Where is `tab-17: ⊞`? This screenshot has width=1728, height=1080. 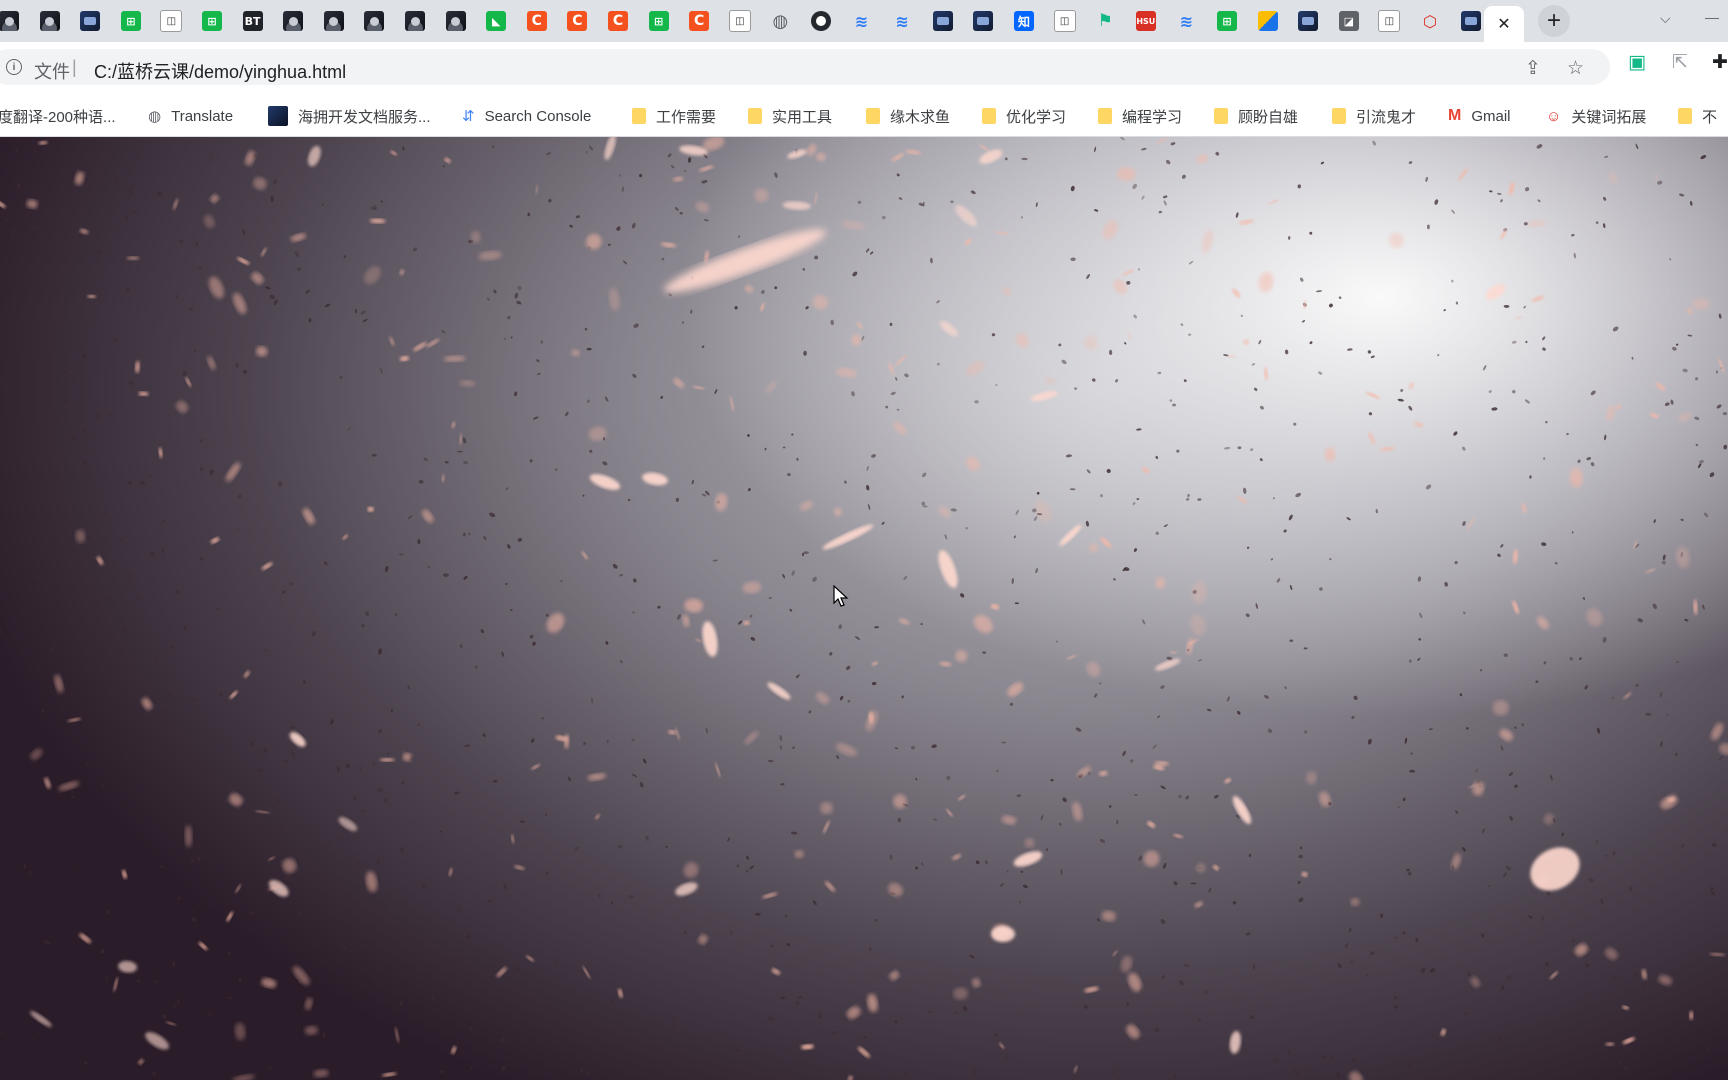 tab-17: ⊞ is located at coordinates (659, 21).